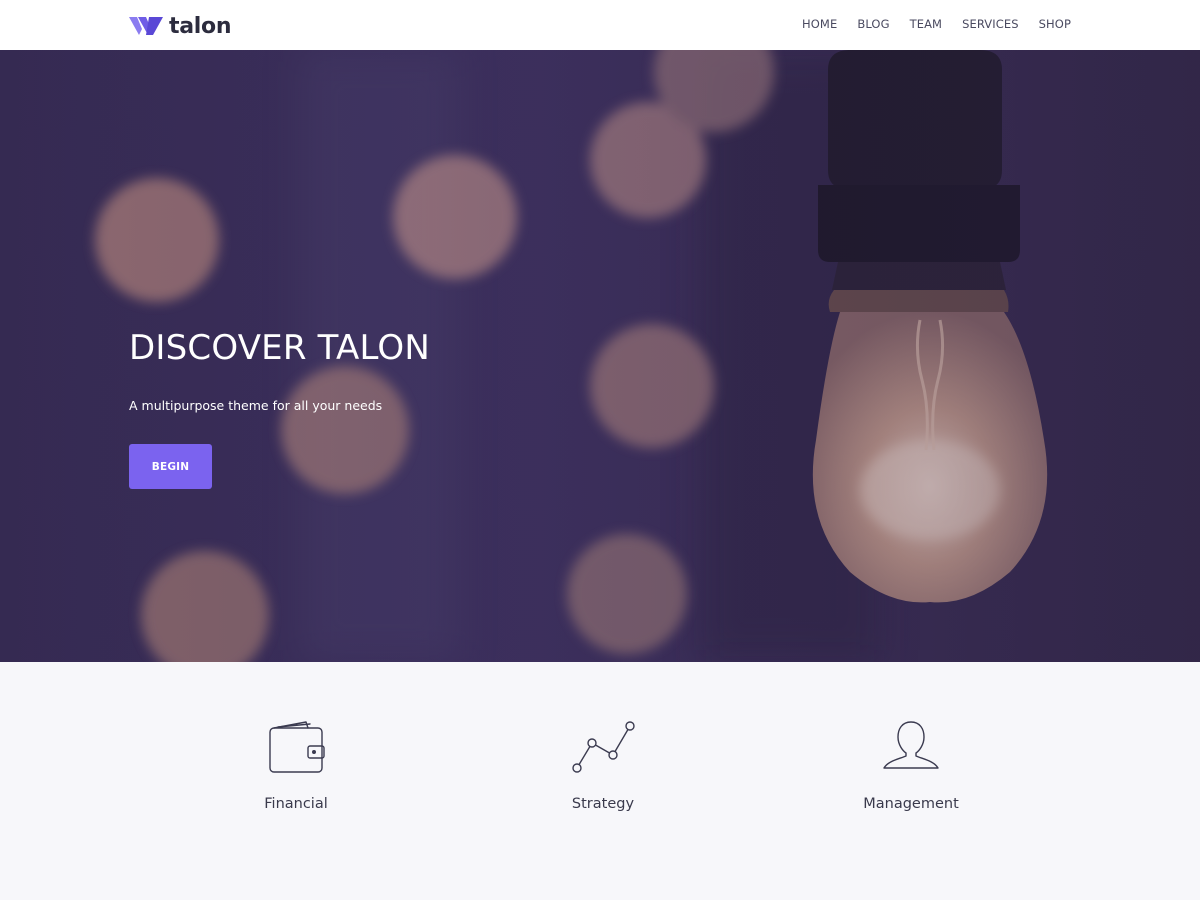  Describe the element at coordinates (200, 26) in the screenshot. I see `logo-text: talon` at that location.